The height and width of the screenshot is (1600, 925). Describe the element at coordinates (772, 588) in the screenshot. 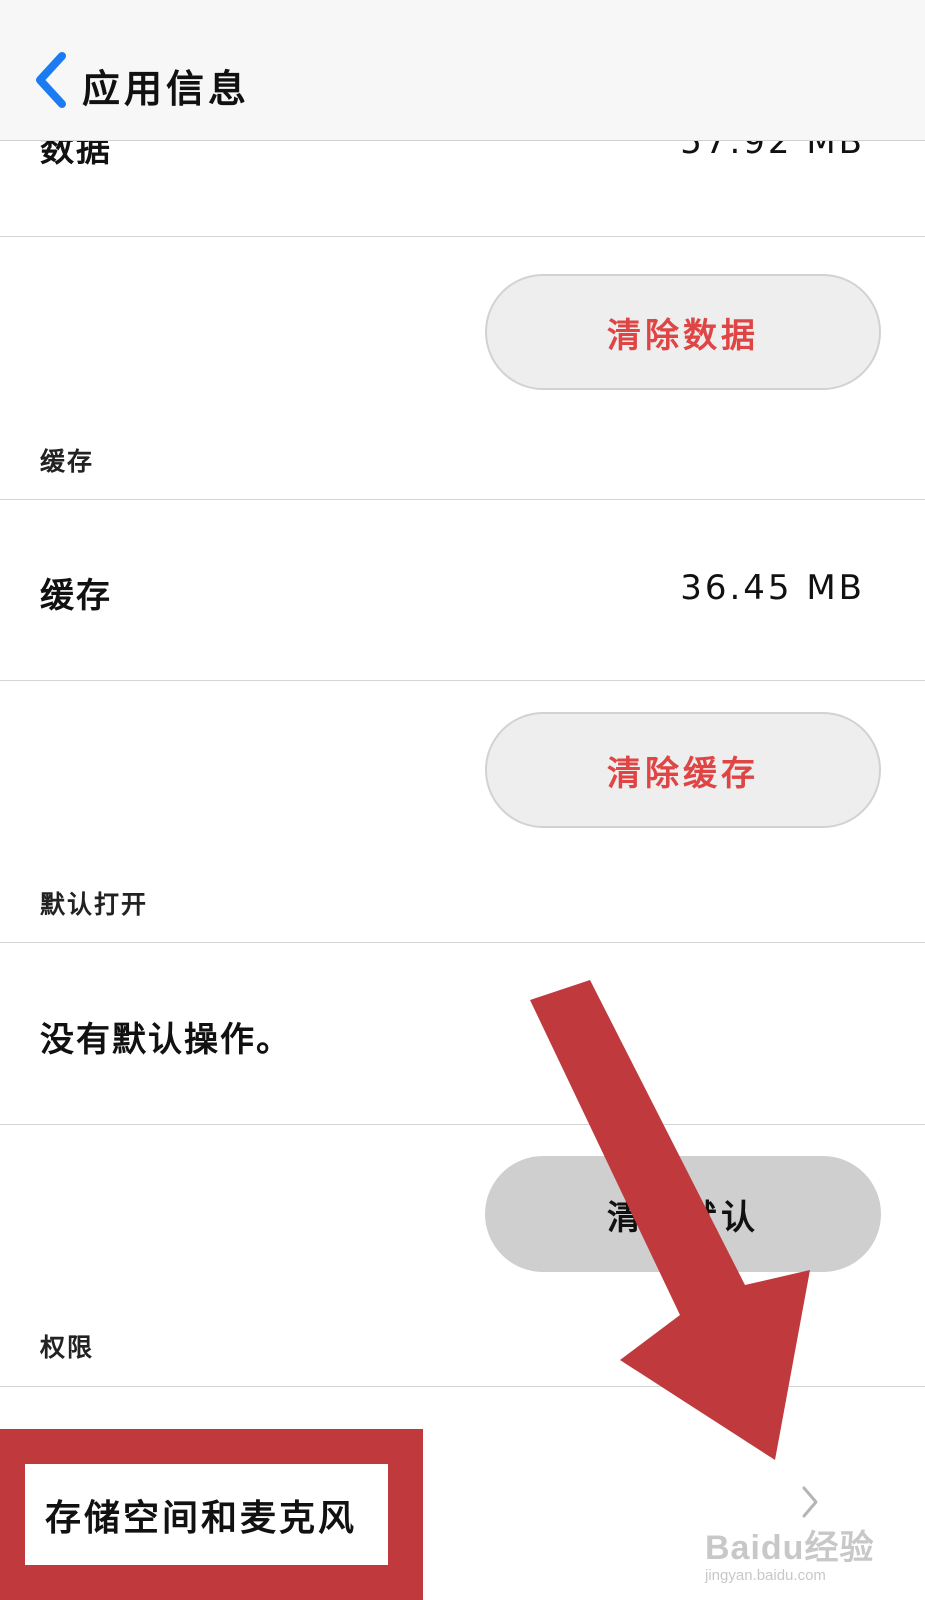

I see `cache-size-value: 36.45 MB` at that location.